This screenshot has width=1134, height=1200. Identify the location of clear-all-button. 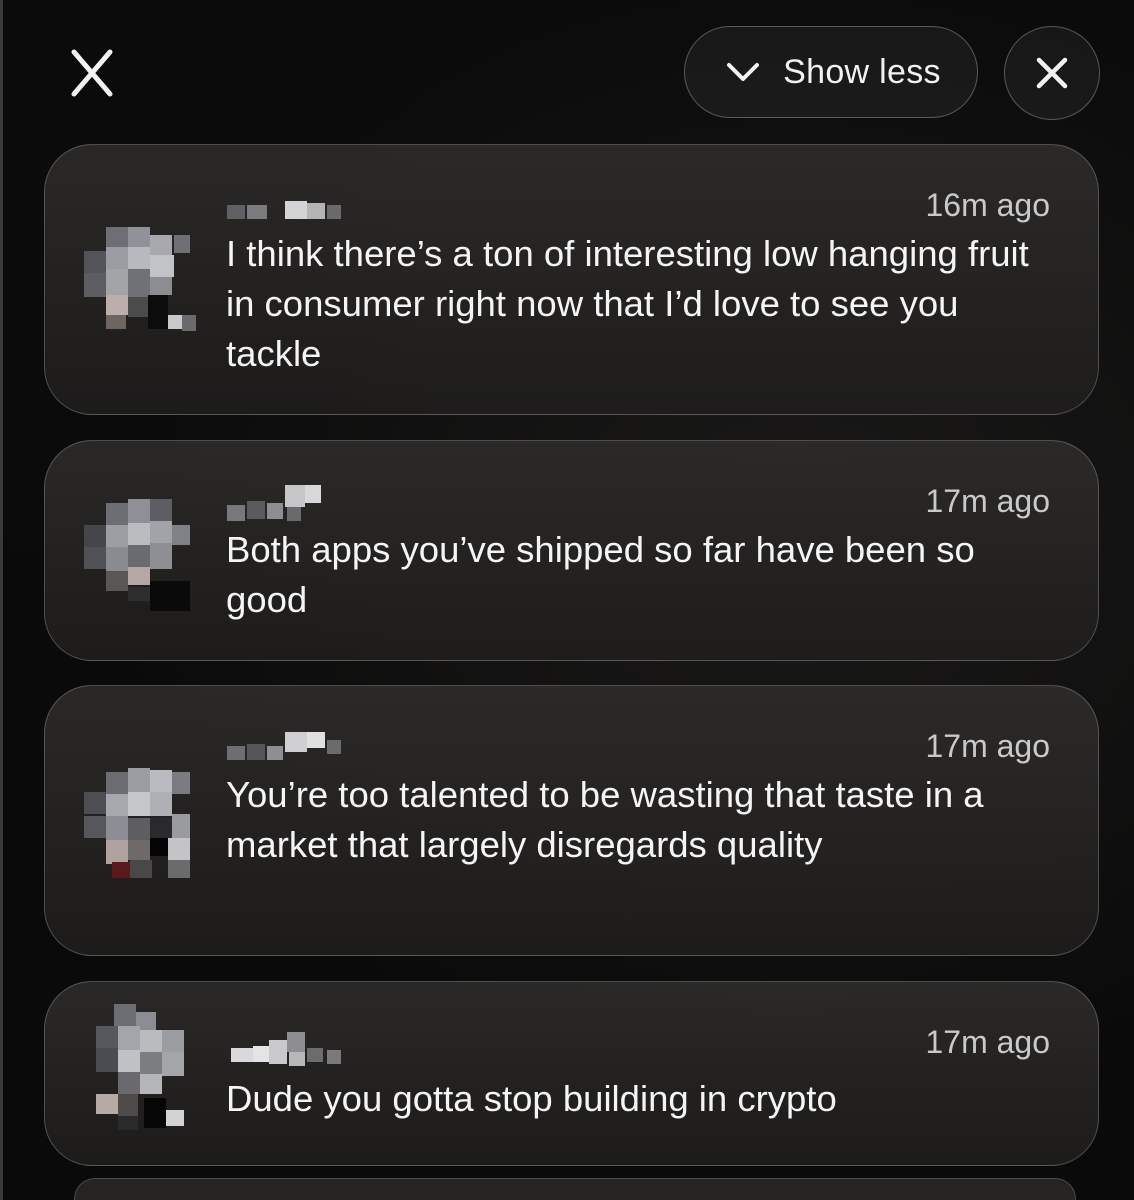
(1052, 73).